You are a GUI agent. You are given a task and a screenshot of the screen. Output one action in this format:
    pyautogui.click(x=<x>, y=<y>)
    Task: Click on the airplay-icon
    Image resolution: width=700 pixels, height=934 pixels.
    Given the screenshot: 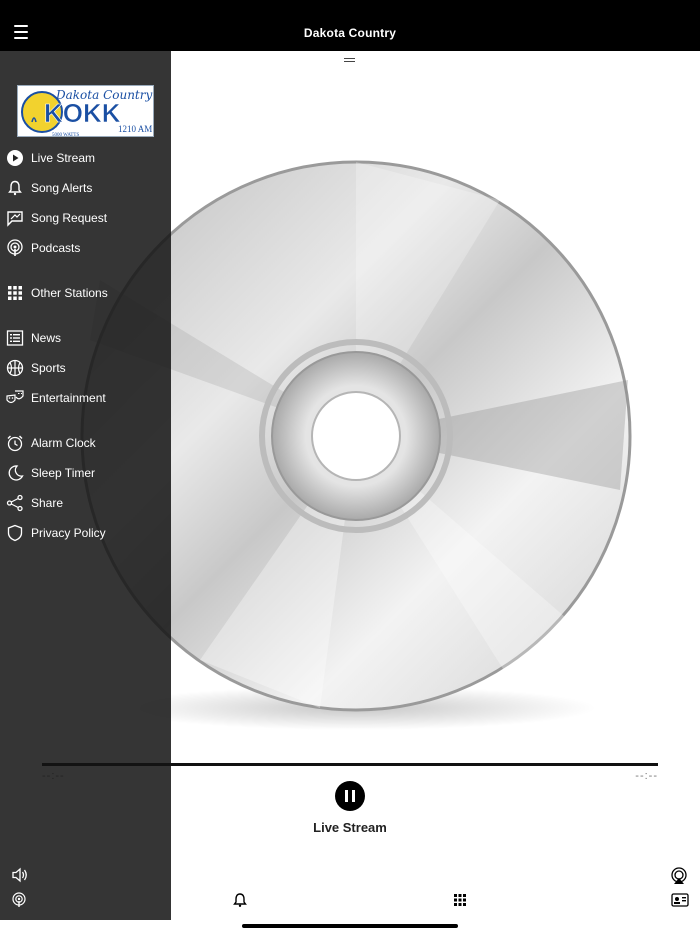 What is the action you would take?
    pyautogui.click(x=679, y=876)
    